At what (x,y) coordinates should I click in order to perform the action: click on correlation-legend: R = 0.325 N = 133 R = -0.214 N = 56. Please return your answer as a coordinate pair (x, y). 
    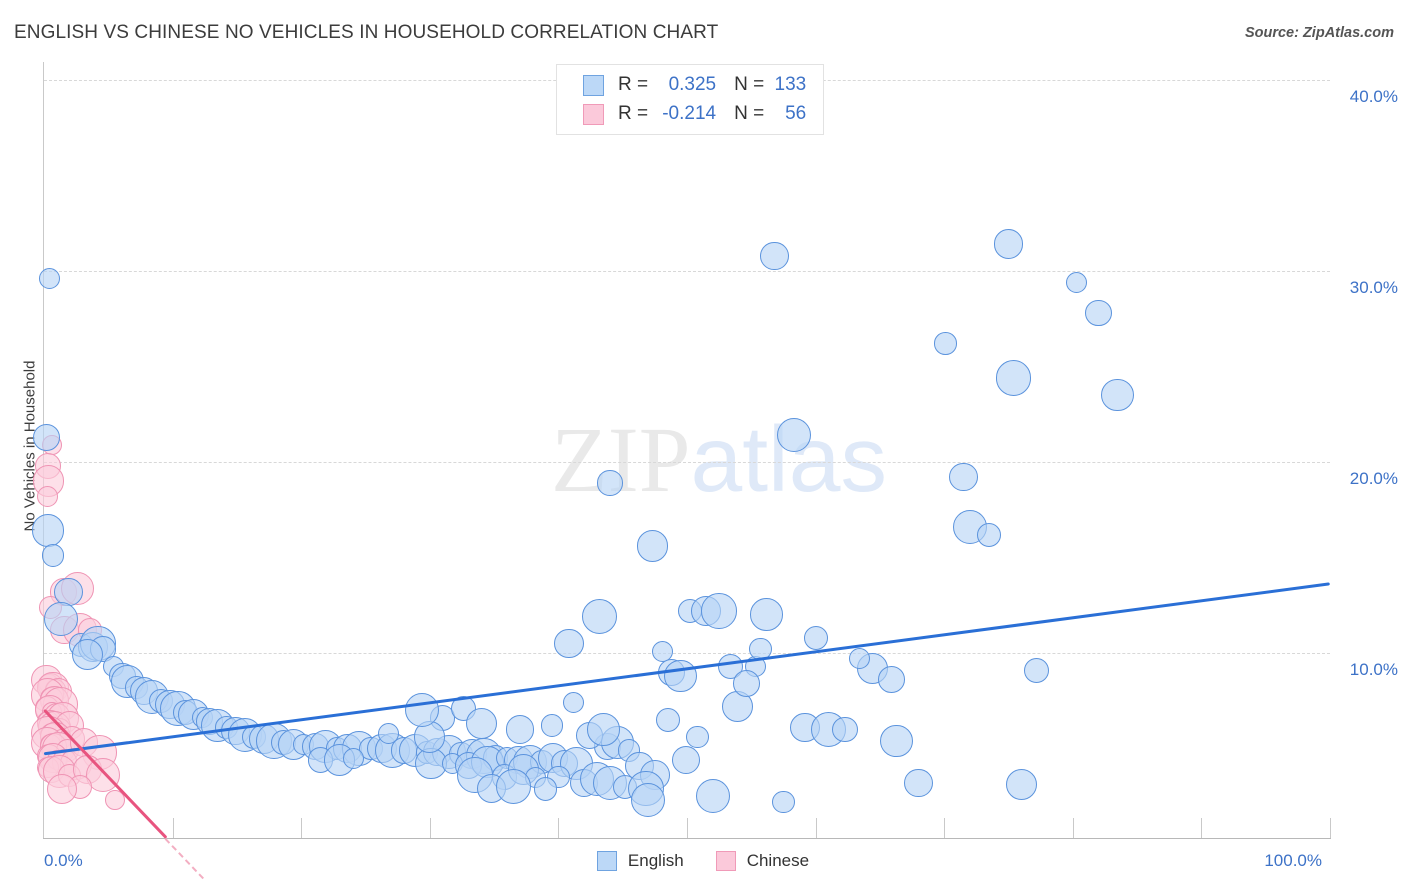
    Looking at the image, I should click on (690, 99).